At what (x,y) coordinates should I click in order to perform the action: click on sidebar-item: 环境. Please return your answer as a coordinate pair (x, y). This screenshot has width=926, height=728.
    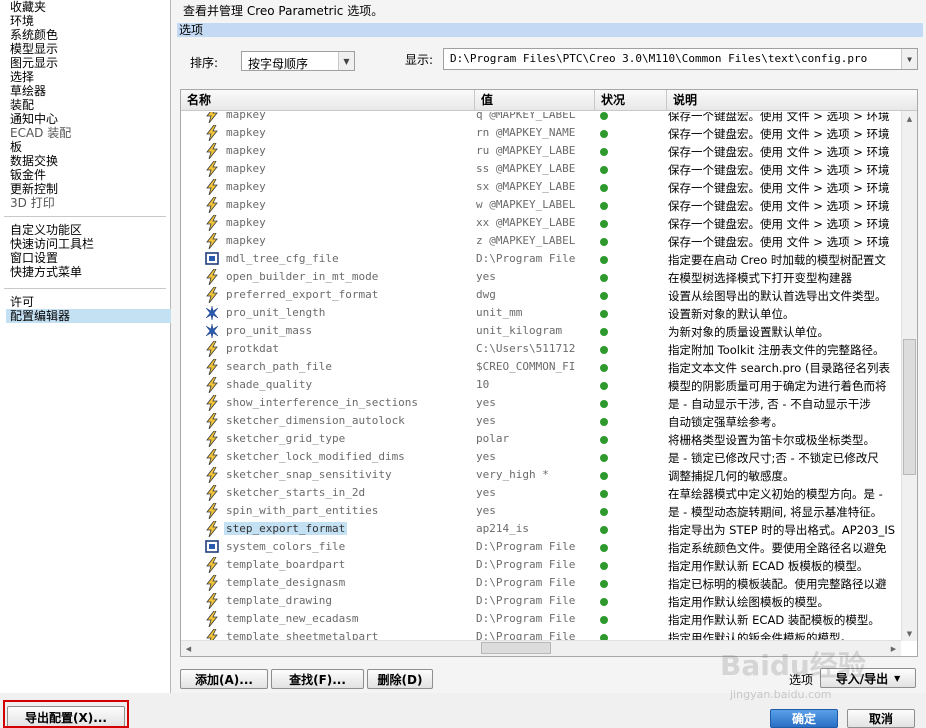
    Looking at the image, I should click on (22, 21).